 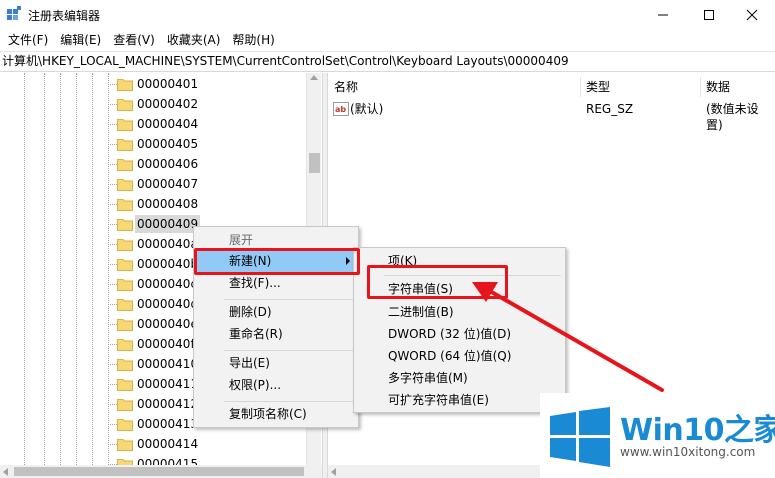 What do you see at coordinates (276, 414) in the screenshot?
I see `menu-item-copy-key-name: 复制项名称(C)` at bounding box center [276, 414].